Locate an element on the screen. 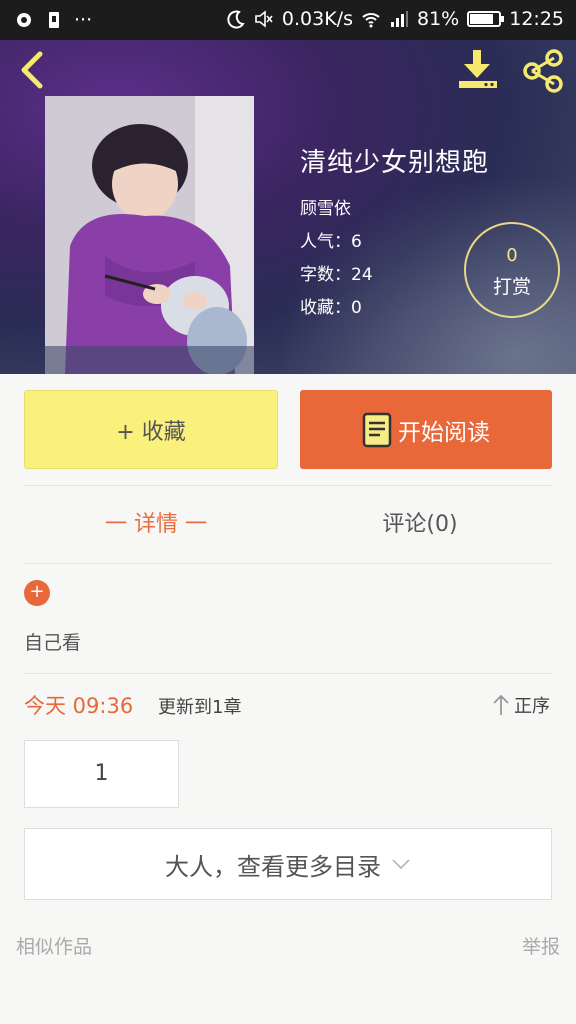 This screenshot has height=1024, width=576. book-title: 清纯少女别想跑 is located at coordinates (395, 163).